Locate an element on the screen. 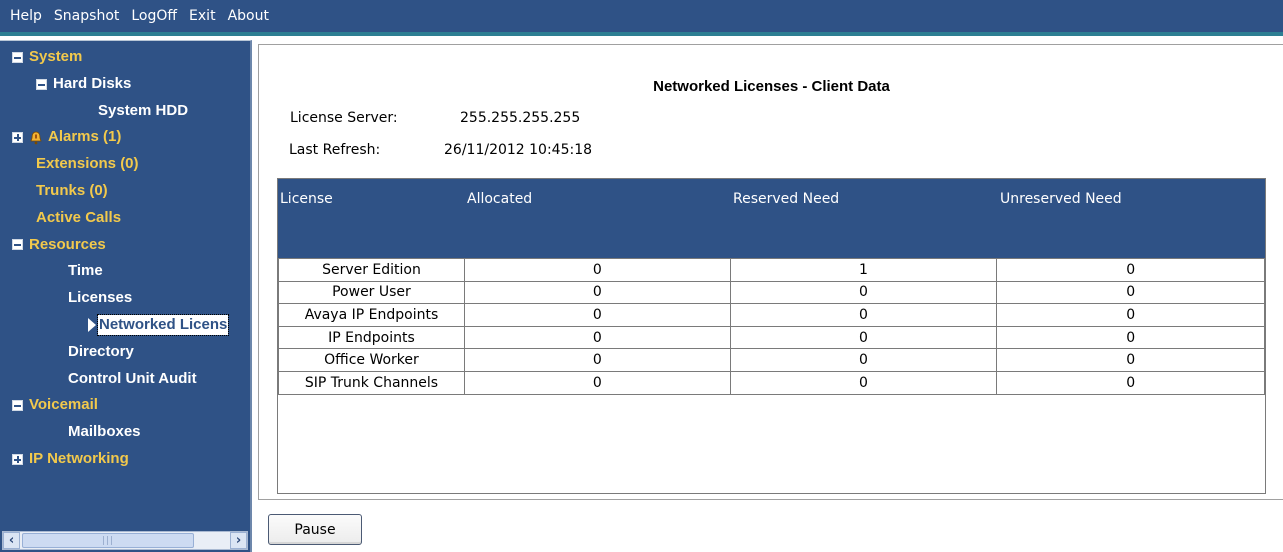 The height and width of the screenshot is (552, 1283). tree-item-label: Resources is located at coordinates (67, 244).